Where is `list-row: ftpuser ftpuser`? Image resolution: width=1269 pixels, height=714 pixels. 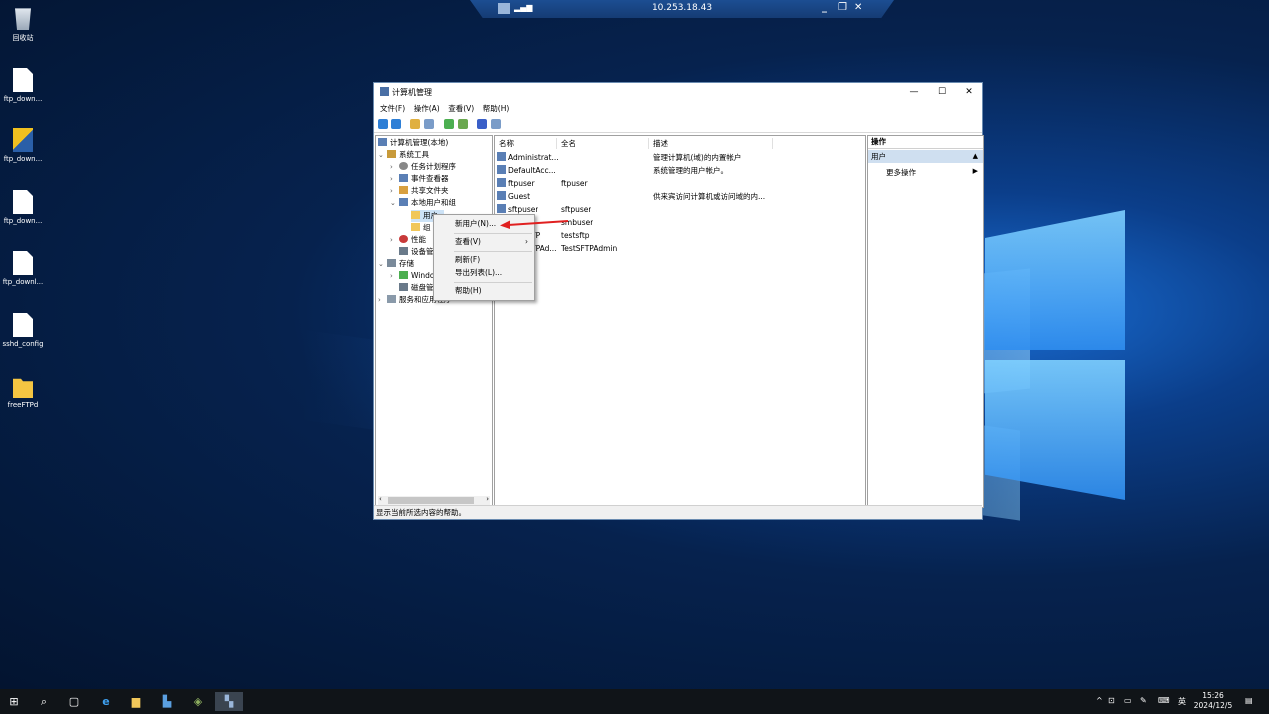 list-row: ftpuser ftpuser is located at coordinates (680, 183).